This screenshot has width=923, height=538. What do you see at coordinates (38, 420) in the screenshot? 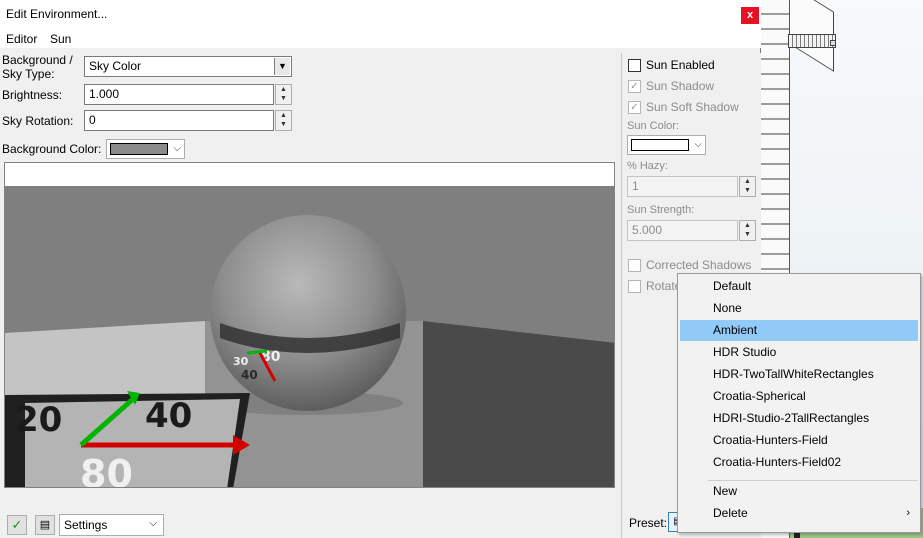
I see `tile-number-20: 20` at bounding box center [38, 420].